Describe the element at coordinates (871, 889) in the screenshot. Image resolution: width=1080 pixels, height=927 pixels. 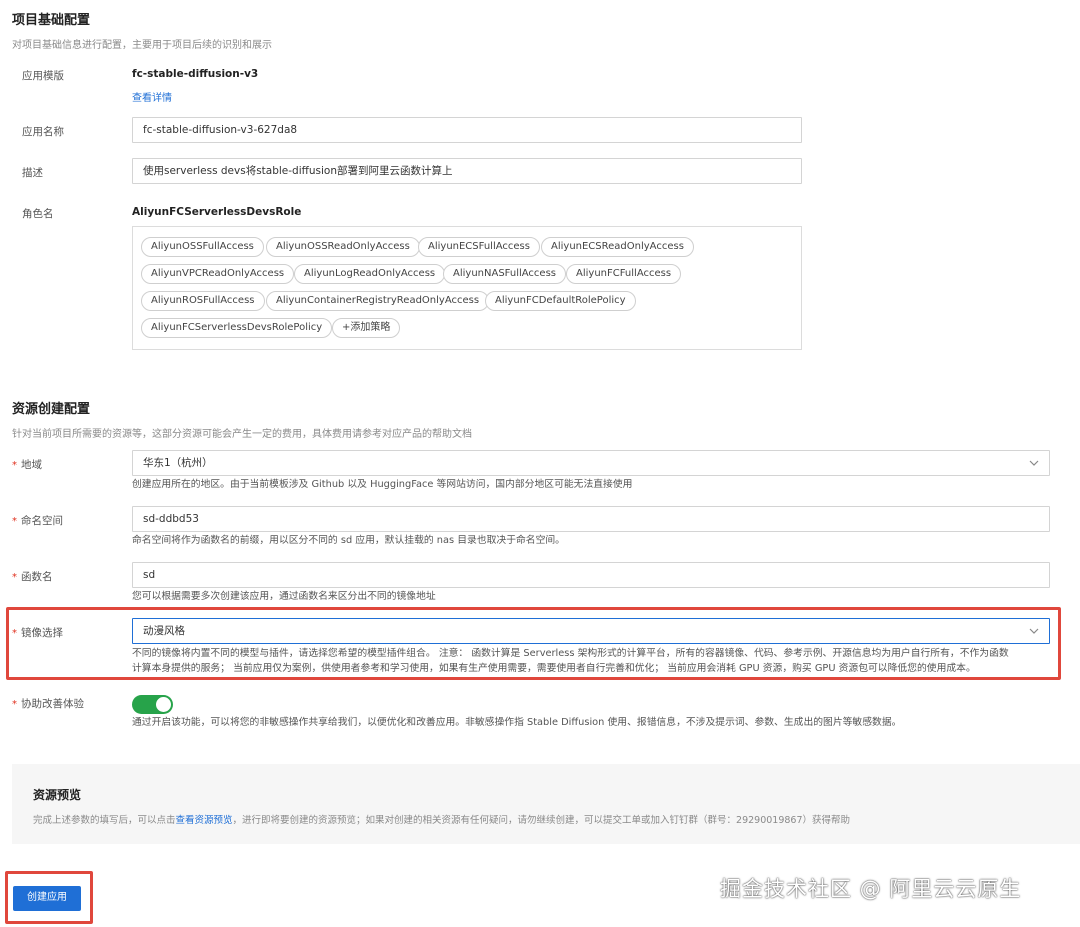
I see `watermark: 掘金技术社区 @ 阿里云云原生` at that location.